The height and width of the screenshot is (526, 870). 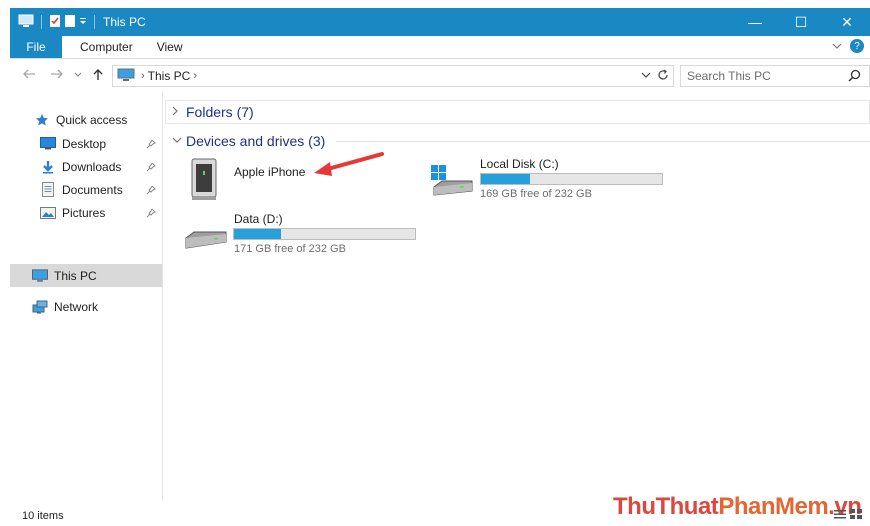 I want to click on folders-group-header: Folders (7), so click(x=213, y=112).